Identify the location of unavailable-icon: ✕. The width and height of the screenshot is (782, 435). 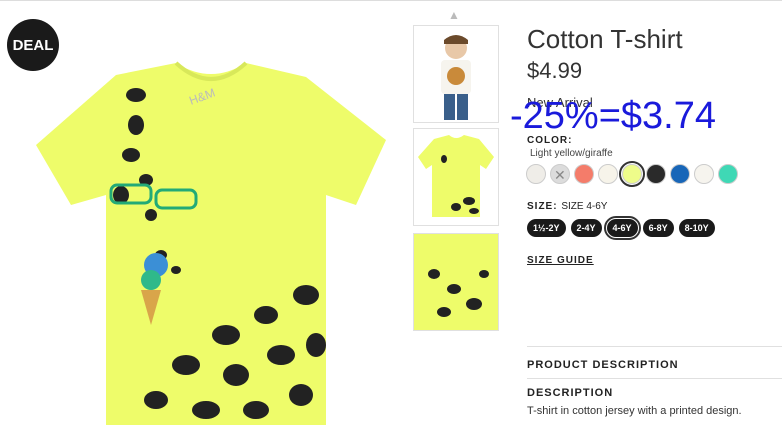
(560, 175).